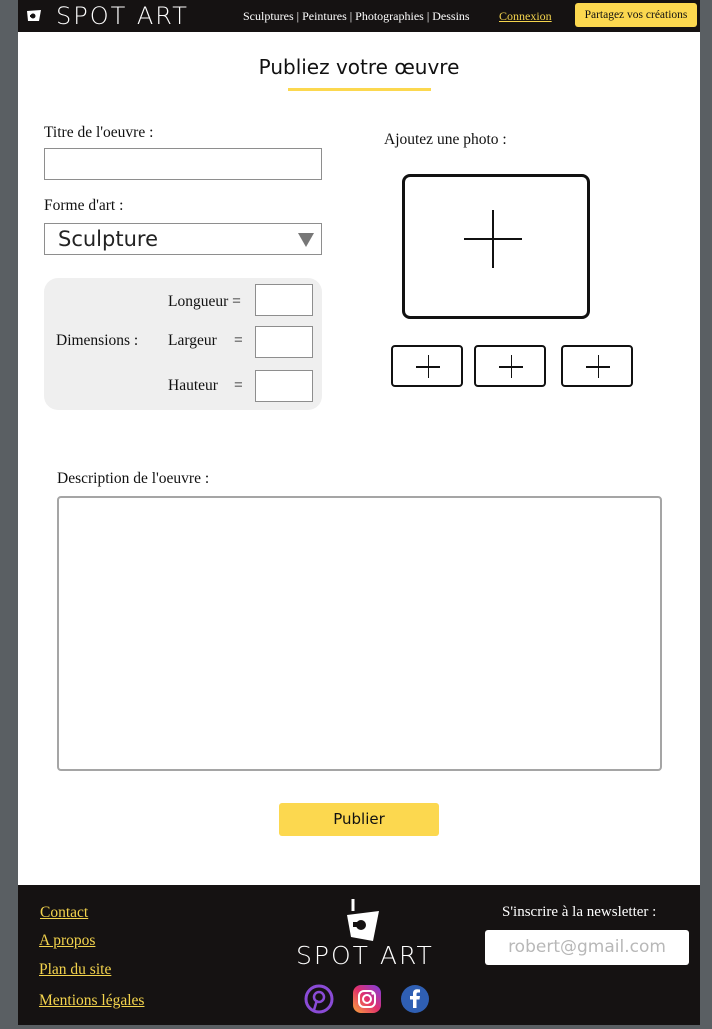 The image size is (712, 1029). What do you see at coordinates (183, 164) in the screenshot?
I see `title-input` at bounding box center [183, 164].